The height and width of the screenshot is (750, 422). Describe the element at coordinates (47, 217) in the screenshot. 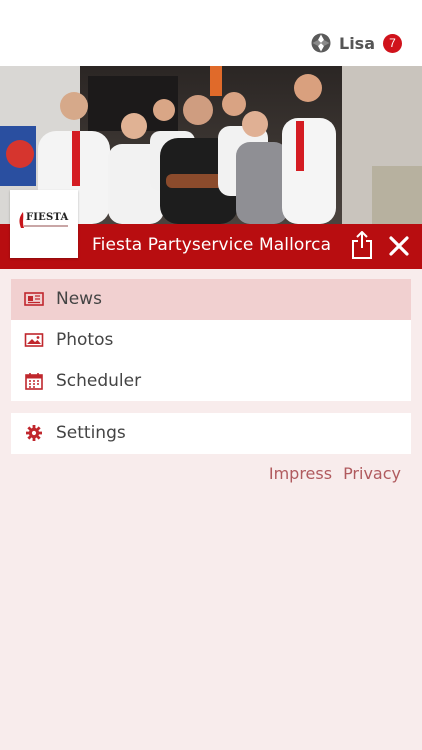

I see `logo-text: FIESTA` at that location.